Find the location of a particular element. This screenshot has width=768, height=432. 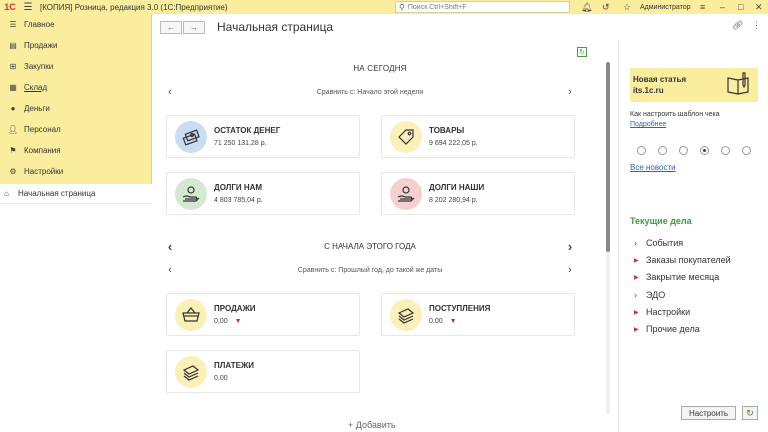

card-value: 0,00 is located at coordinates (221, 378).